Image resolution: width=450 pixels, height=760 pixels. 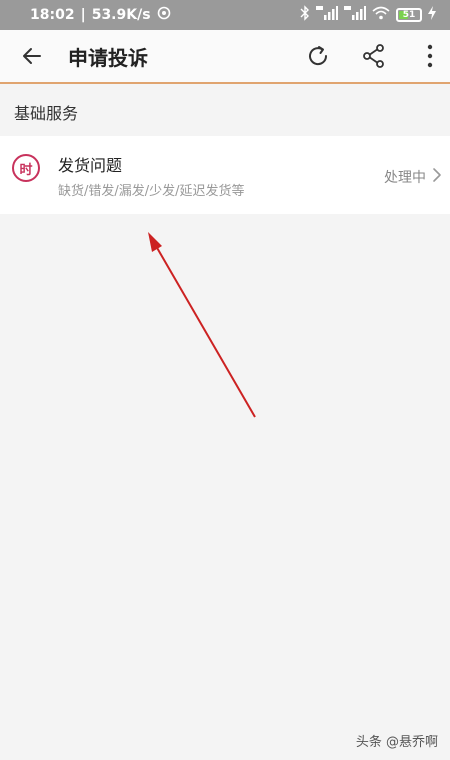 I want to click on battery-icon: 51, so click(x=409, y=15).